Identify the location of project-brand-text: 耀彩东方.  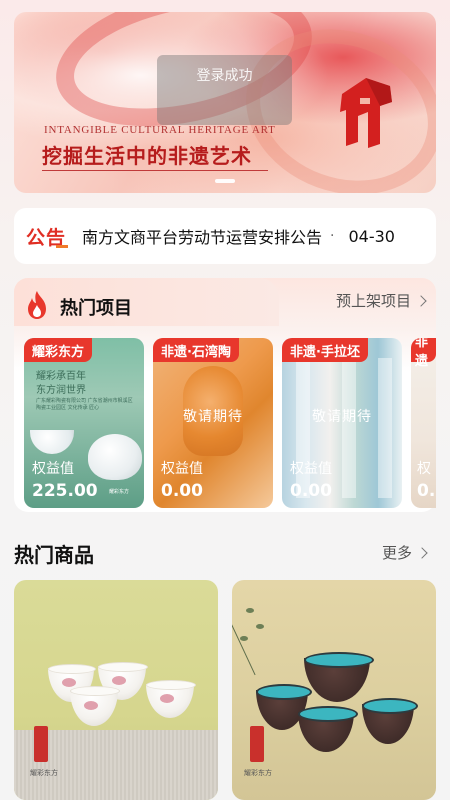
(119, 492).